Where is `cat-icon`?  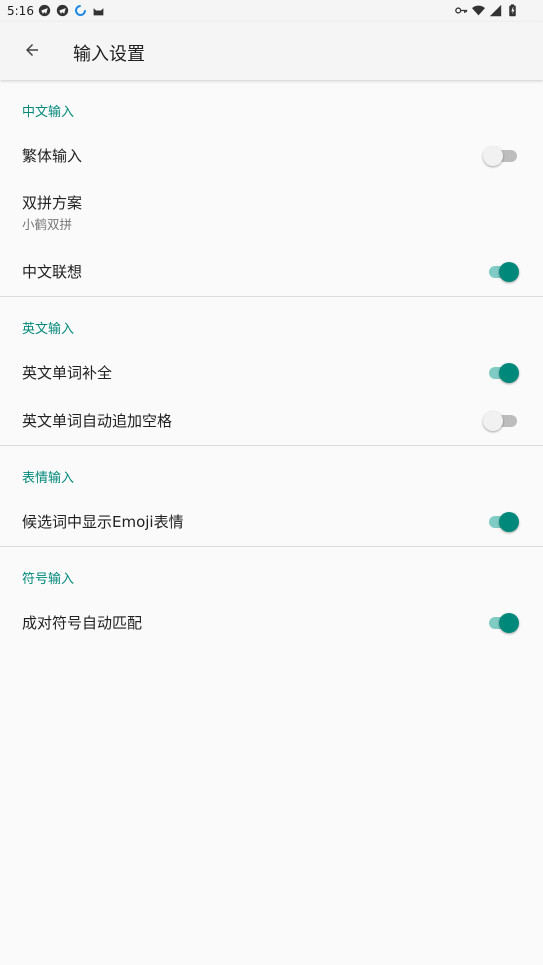 cat-icon is located at coordinates (98, 12).